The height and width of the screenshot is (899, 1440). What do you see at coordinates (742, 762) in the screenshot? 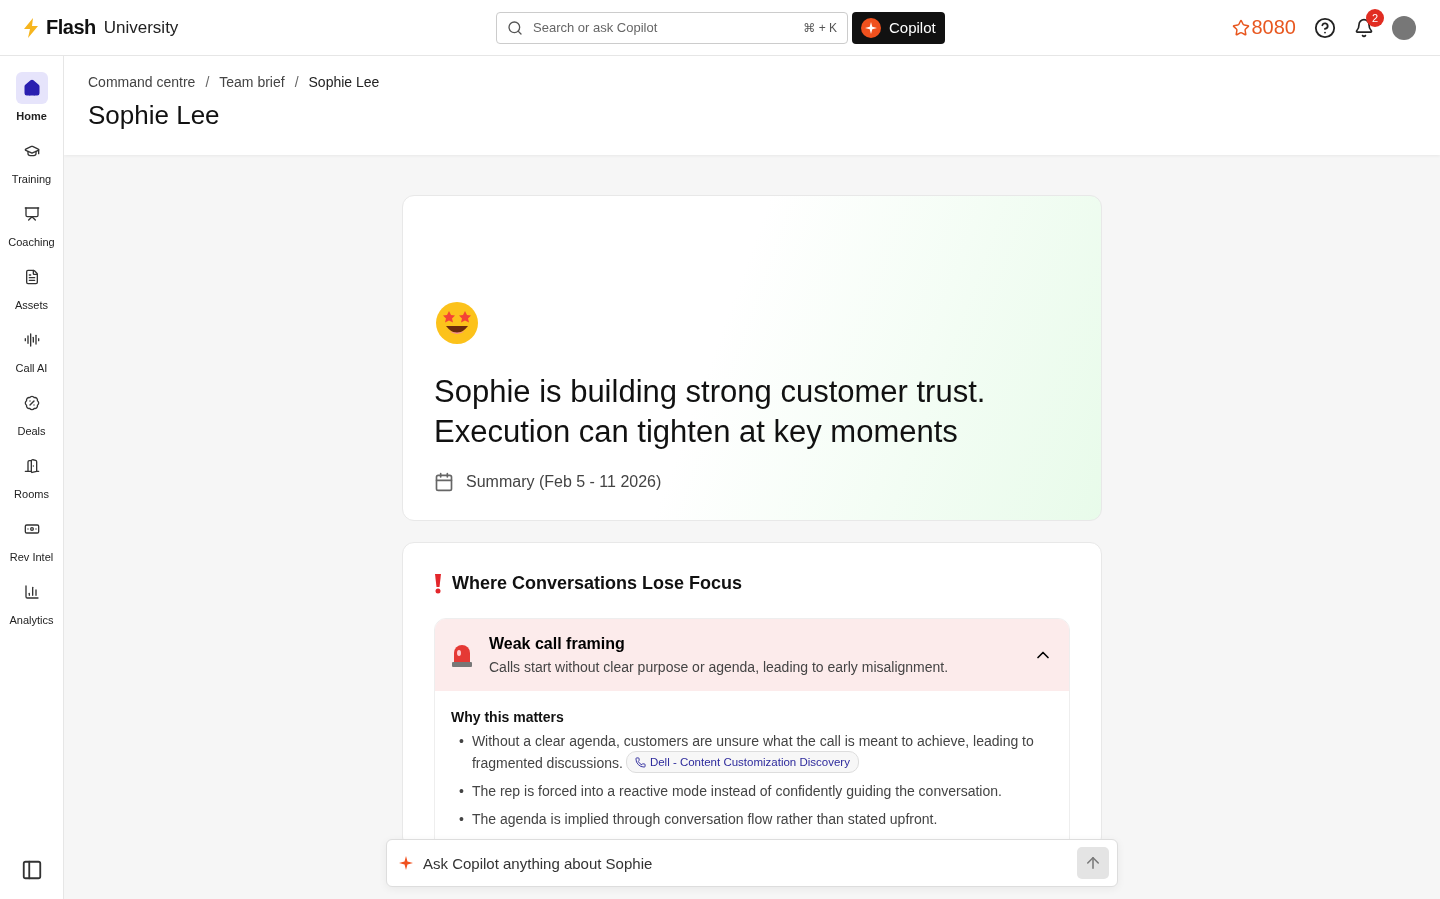
I see `call-link: Dell - Content Customization Discovery` at bounding box center [742, 762].